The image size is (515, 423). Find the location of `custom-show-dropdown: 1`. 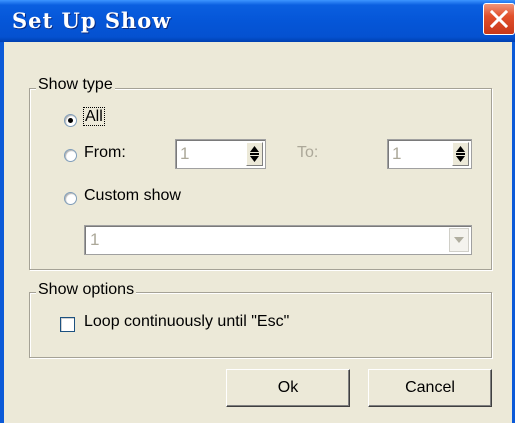

custom-show-dropdown: 1 is located at coordinates (278, 240).